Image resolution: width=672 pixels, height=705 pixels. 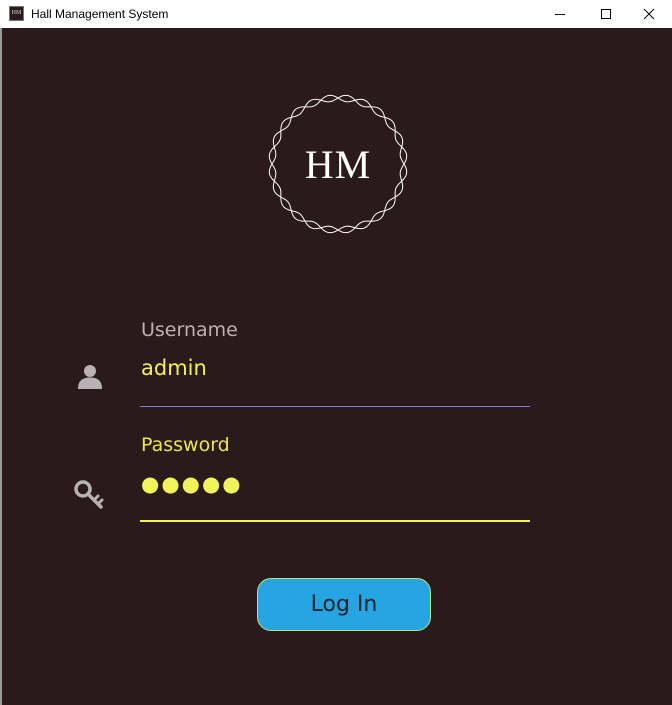 I want to click on maximize-icon, so click(x=606, y=14).